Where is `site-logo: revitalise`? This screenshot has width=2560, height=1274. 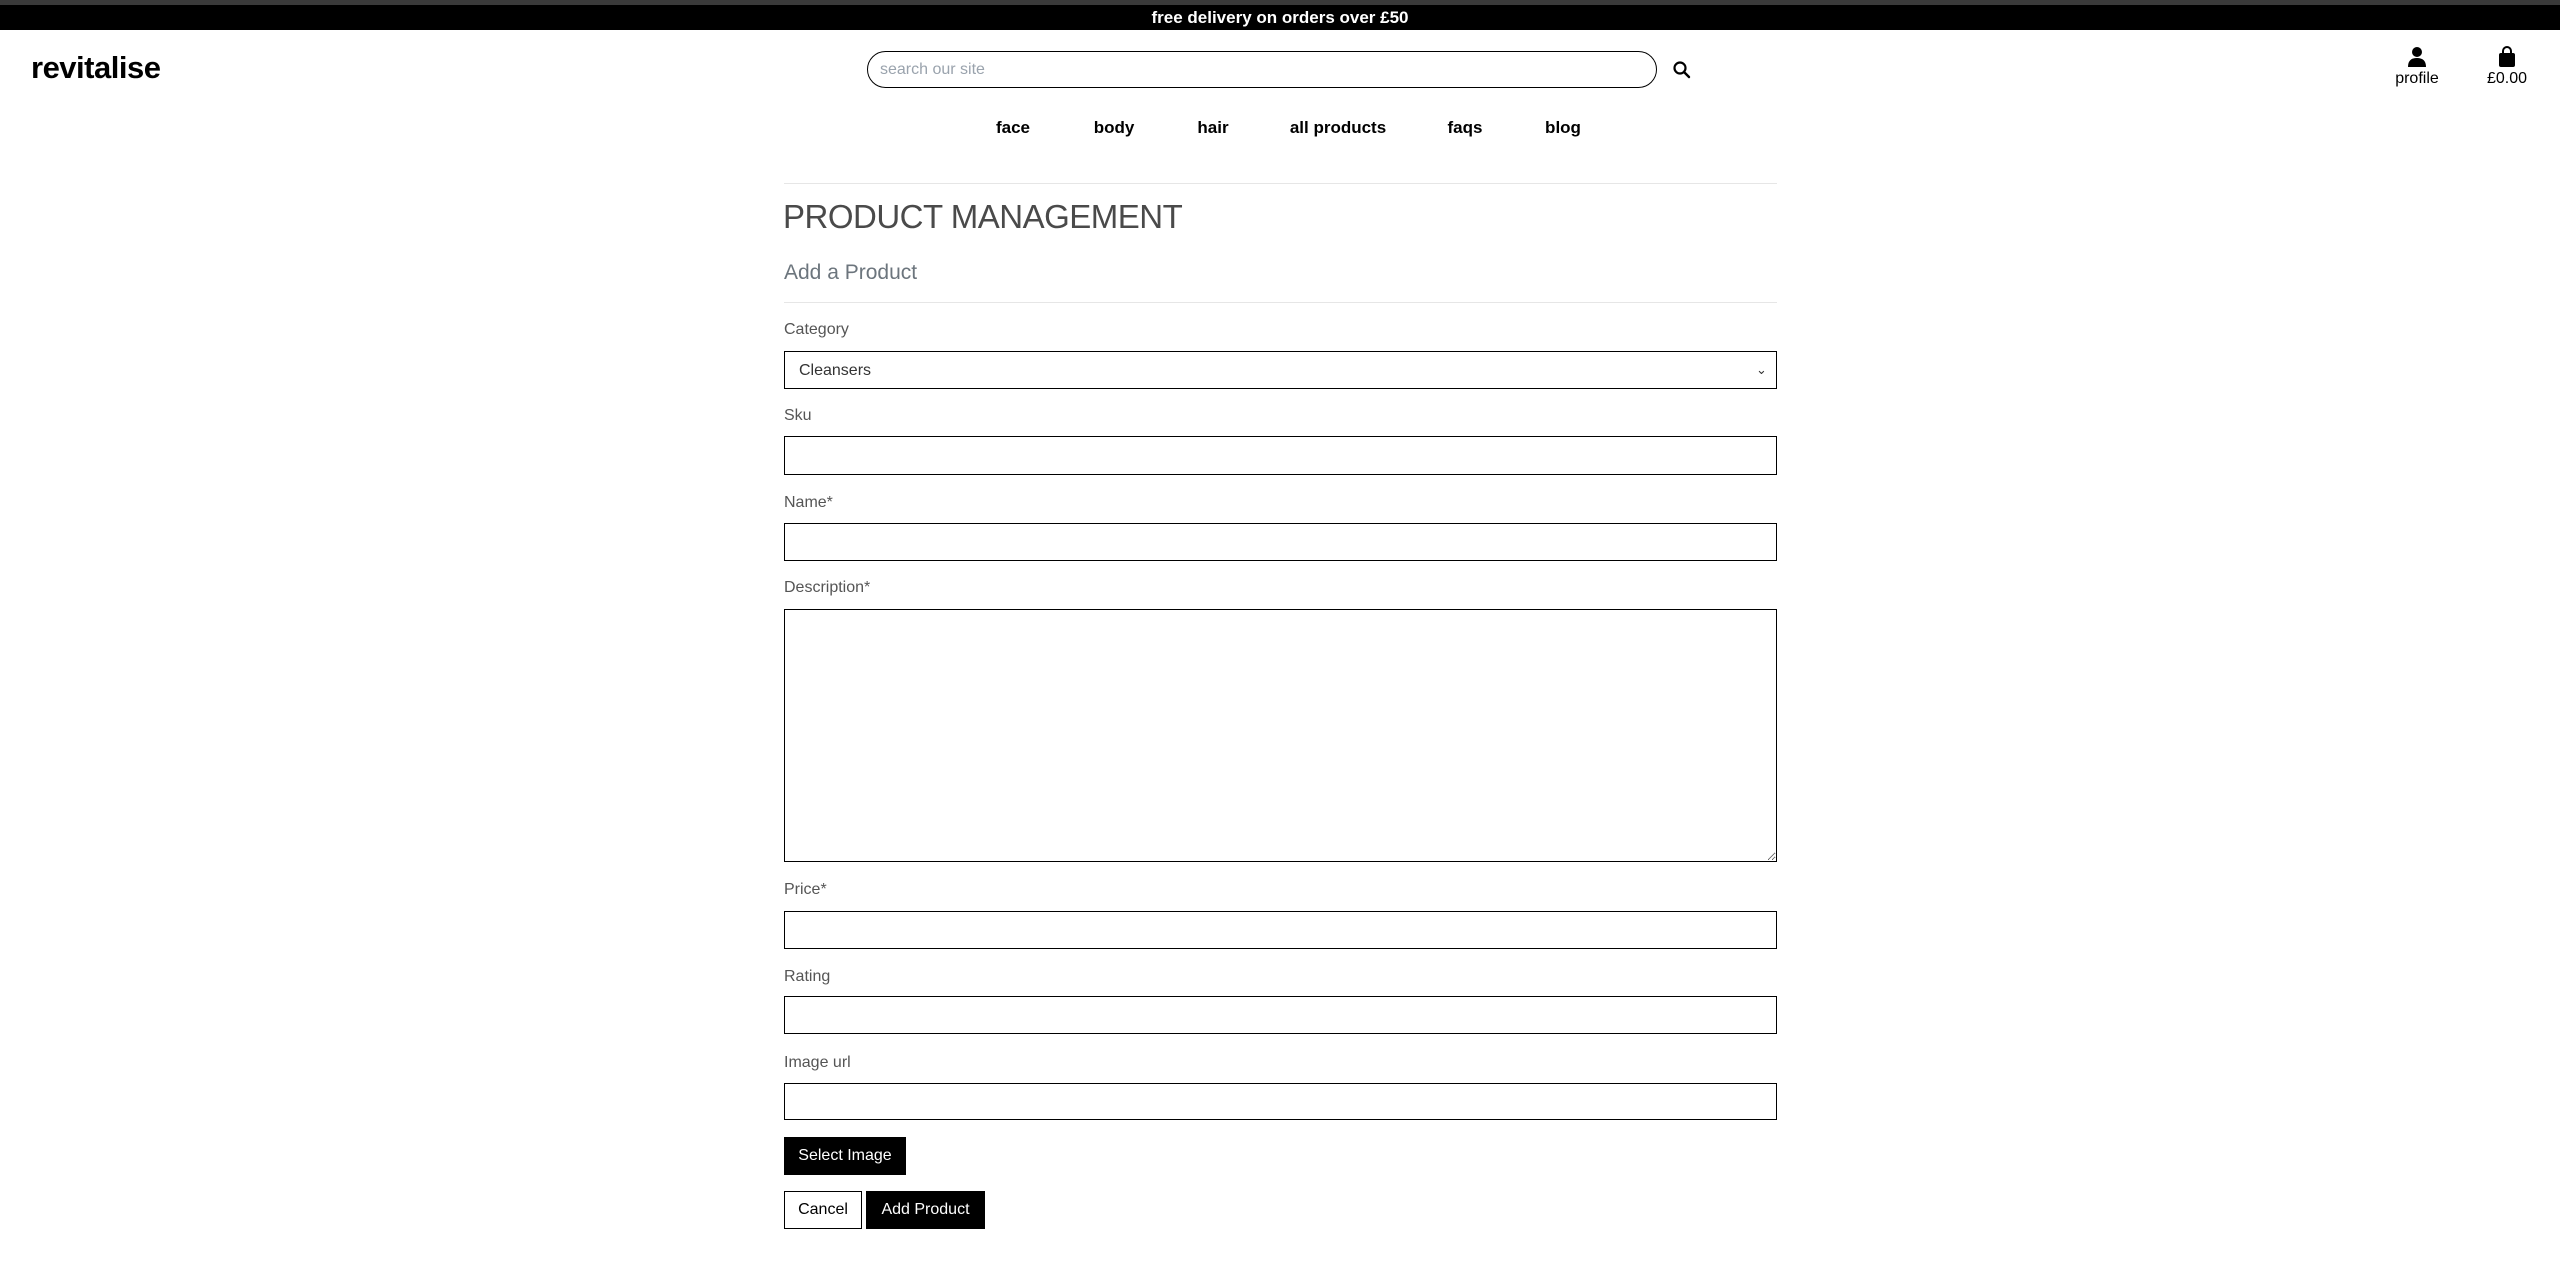 site-logo: revitalise is located at coordinates (96, 68).